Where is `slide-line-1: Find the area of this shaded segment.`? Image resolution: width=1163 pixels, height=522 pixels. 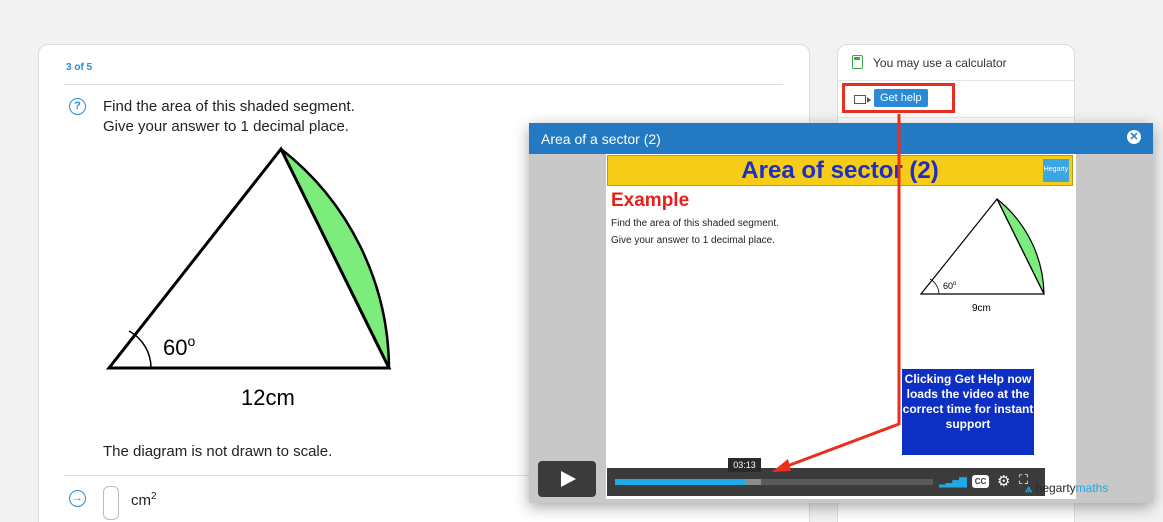 slide-line-1: Find the area of this shaded segment. is located at coordinates (695, 223).